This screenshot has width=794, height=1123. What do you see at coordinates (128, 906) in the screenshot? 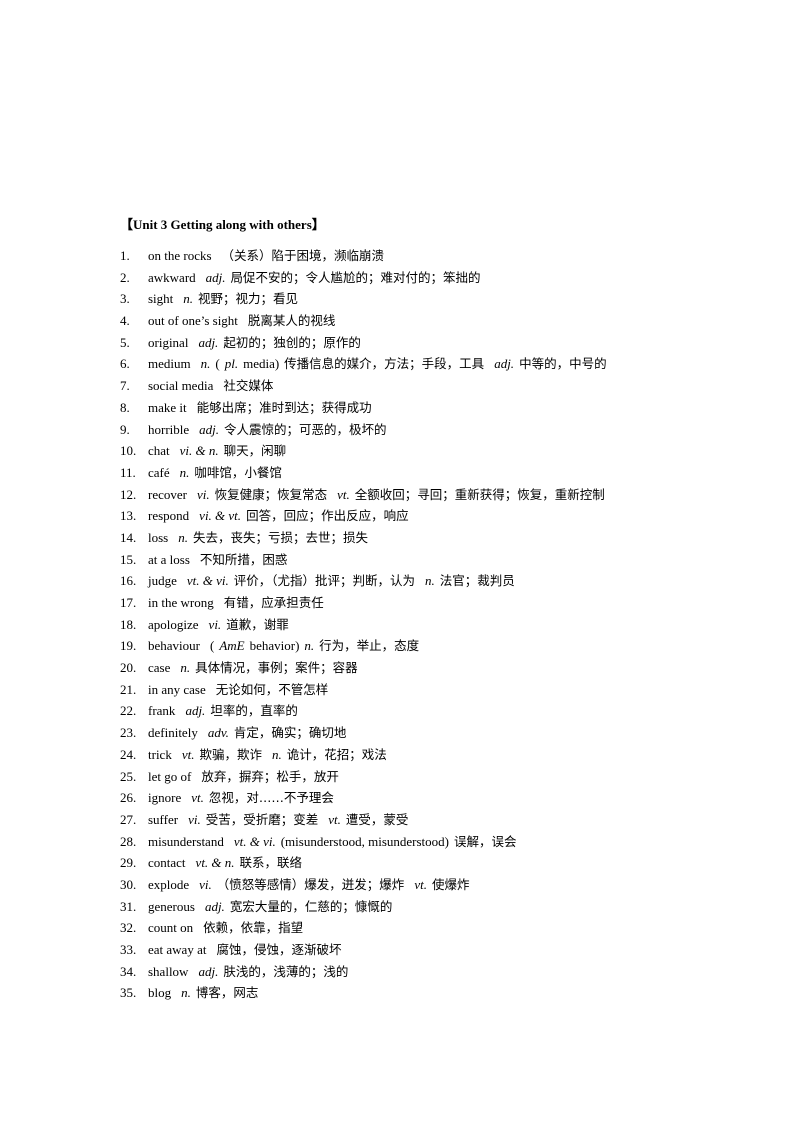
I see `entry-number: 31.` at bounding box center [128, 906].